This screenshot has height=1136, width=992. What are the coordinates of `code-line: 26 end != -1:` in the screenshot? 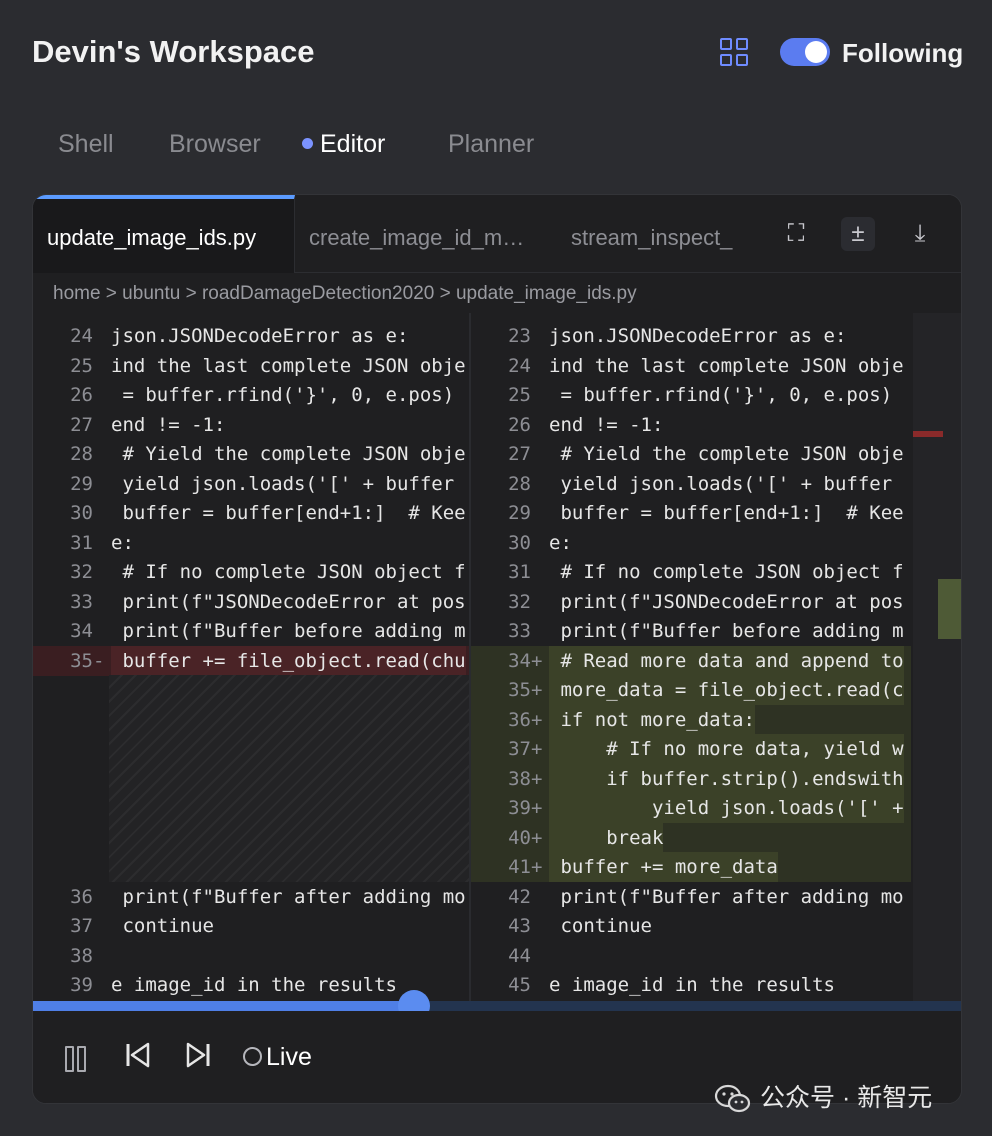 It's located at (691, 425).